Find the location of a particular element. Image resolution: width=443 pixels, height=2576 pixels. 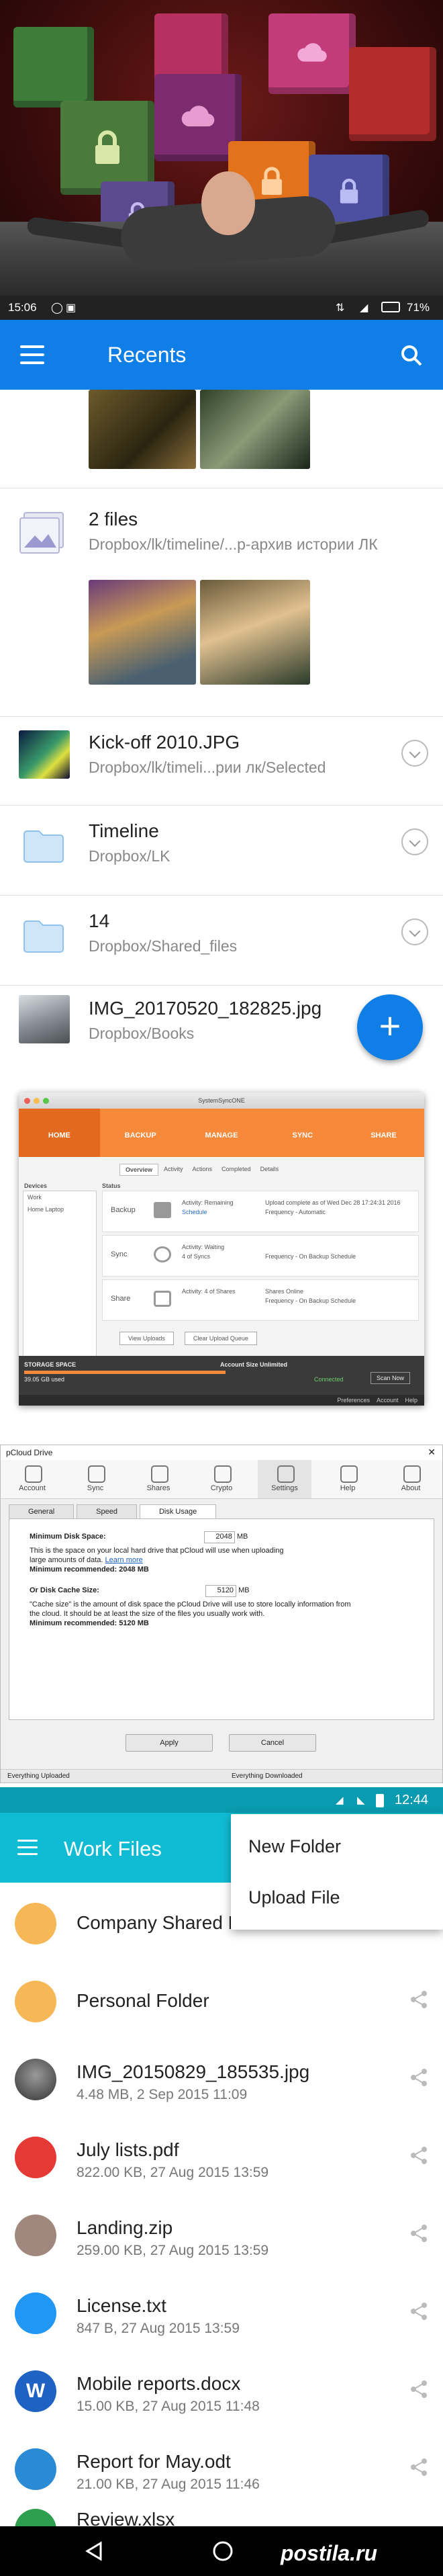

toolbar-sync: Sync is located at coordinates (95, 1479).